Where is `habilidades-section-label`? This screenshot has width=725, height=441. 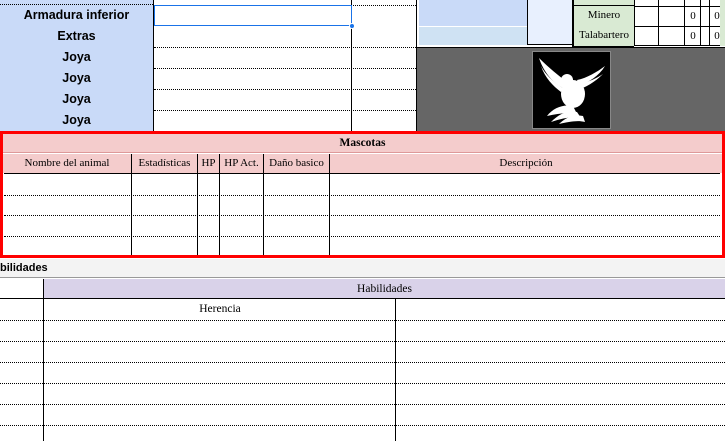
habilidades-section-label is located at coordinates (362, 268).